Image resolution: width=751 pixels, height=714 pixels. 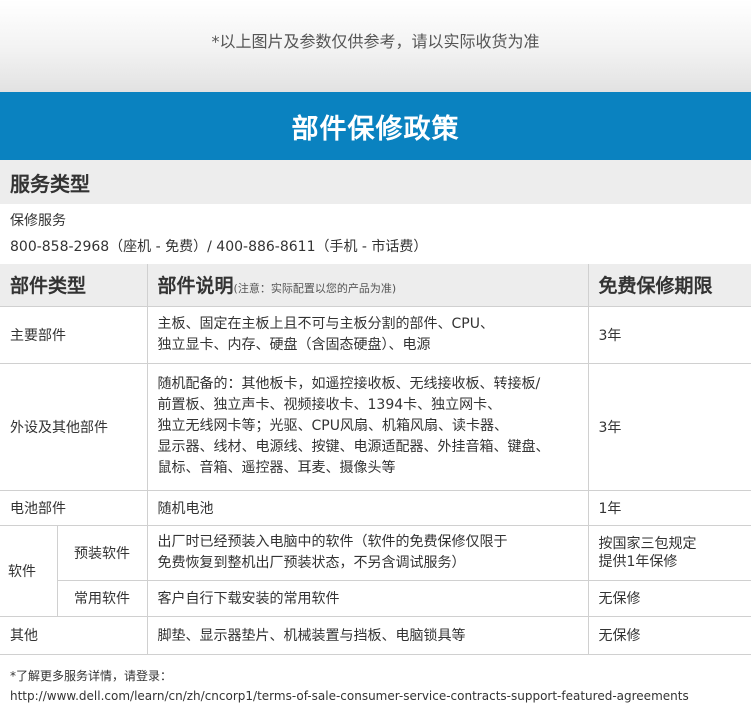 I want to click on row-preinstalled-type: 预装软件, so click(x=102, y=552).